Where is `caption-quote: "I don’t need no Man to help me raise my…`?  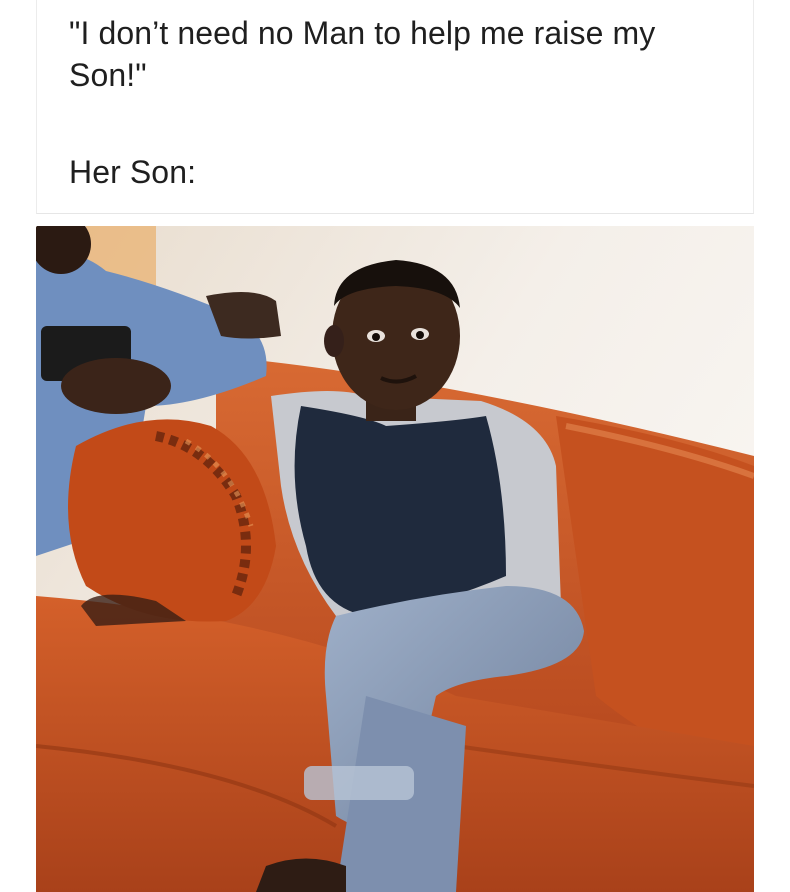
caption-quote: "I don’t need no Man to help me raise my… is located at coordinates (362, 54).